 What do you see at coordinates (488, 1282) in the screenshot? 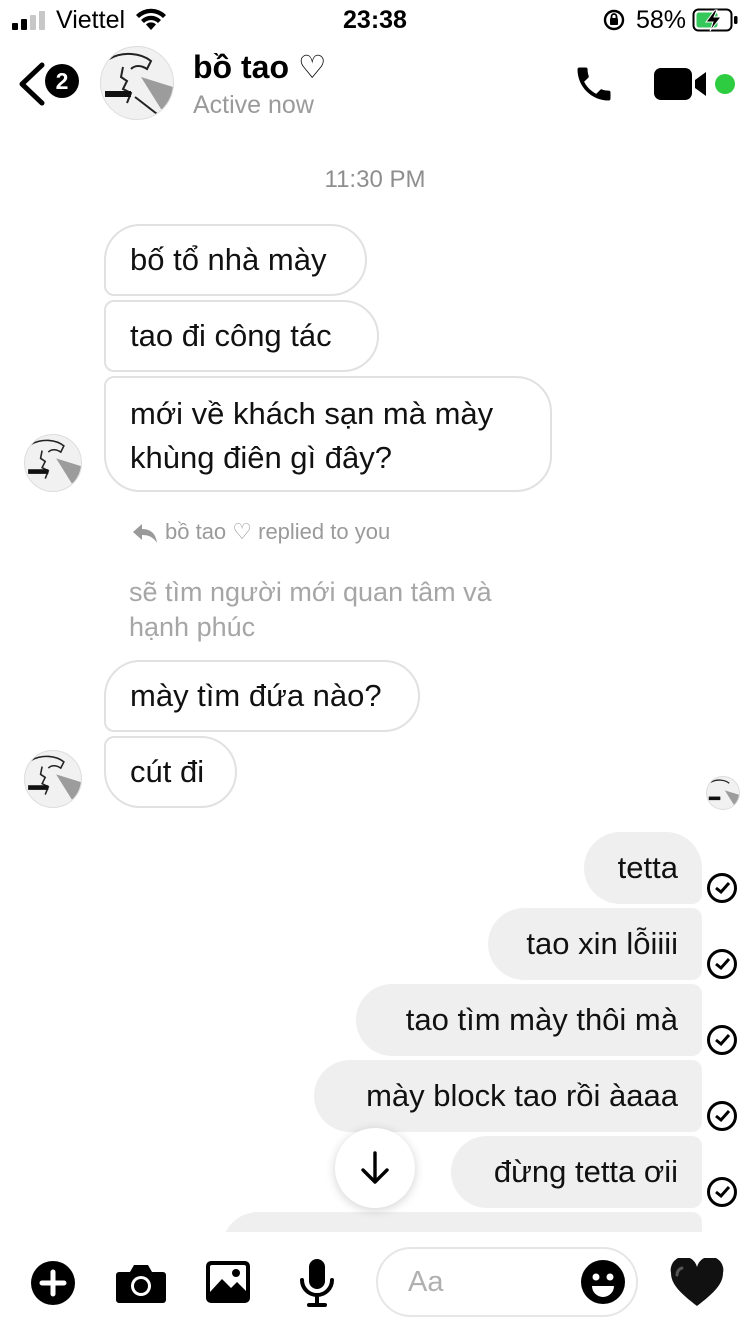
I see `message-input` at bounding box center [488, 1282].